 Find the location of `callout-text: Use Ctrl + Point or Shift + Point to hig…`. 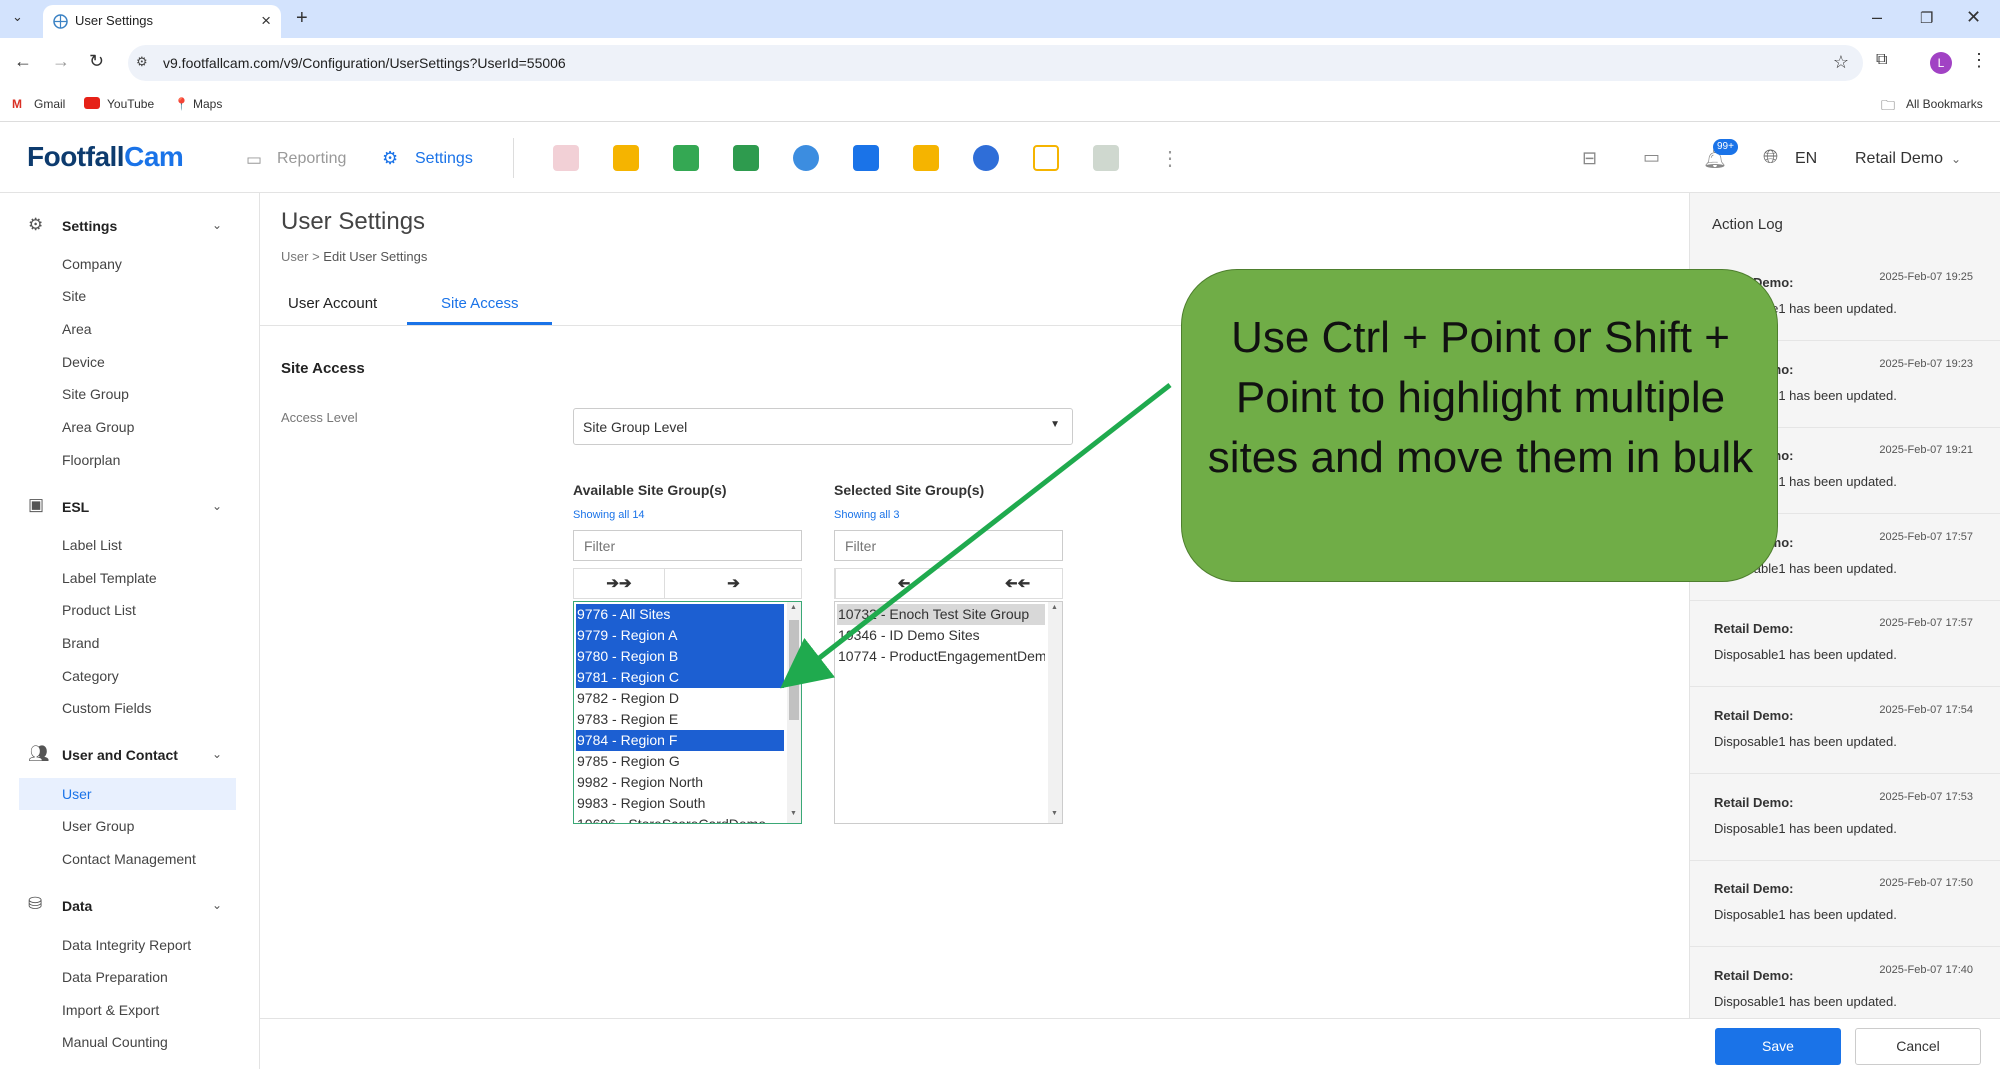

callout-text: Use Ctrl + Point or Shift + Point to hig… is located at coordinates (1480, 397).